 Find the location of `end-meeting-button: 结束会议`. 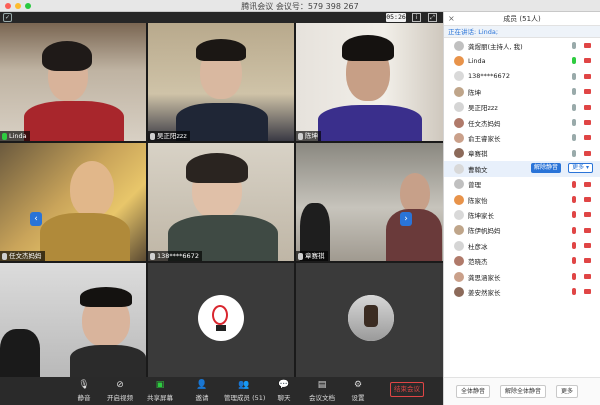

end-meeting-button: 结束会议 is located at coordinates (407, 389).